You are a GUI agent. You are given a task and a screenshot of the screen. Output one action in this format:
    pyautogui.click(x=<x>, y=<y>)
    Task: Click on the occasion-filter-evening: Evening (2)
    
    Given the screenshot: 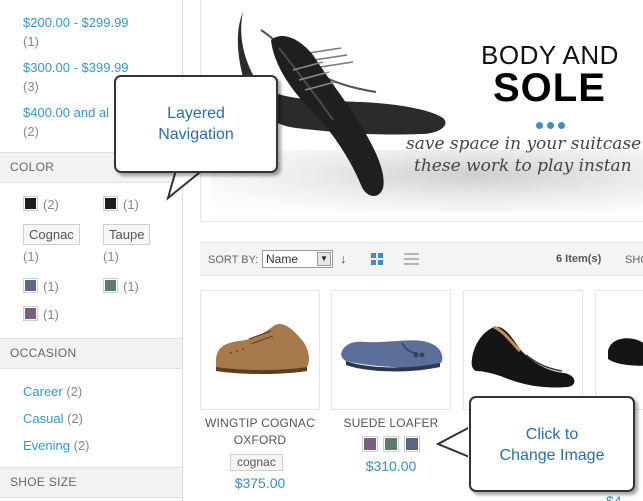 What is the action you would take?
    pyautogui.click(x=56, y=445)
    